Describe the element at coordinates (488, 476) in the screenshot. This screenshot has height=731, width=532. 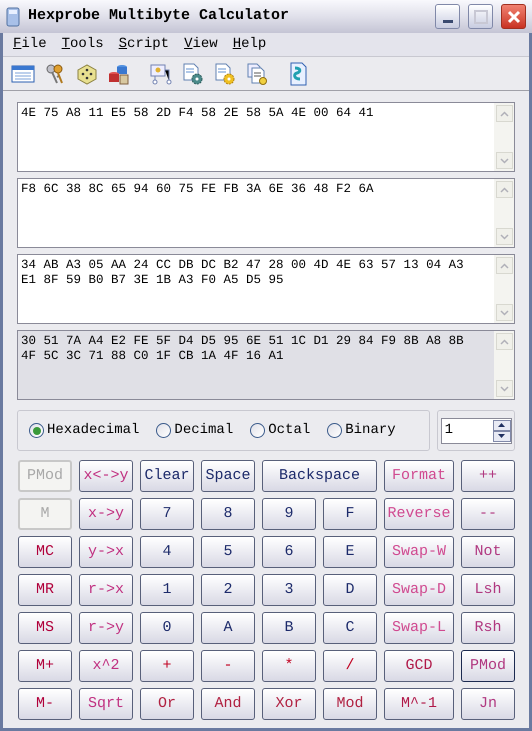
I see `calculator-key: ++` at that location.